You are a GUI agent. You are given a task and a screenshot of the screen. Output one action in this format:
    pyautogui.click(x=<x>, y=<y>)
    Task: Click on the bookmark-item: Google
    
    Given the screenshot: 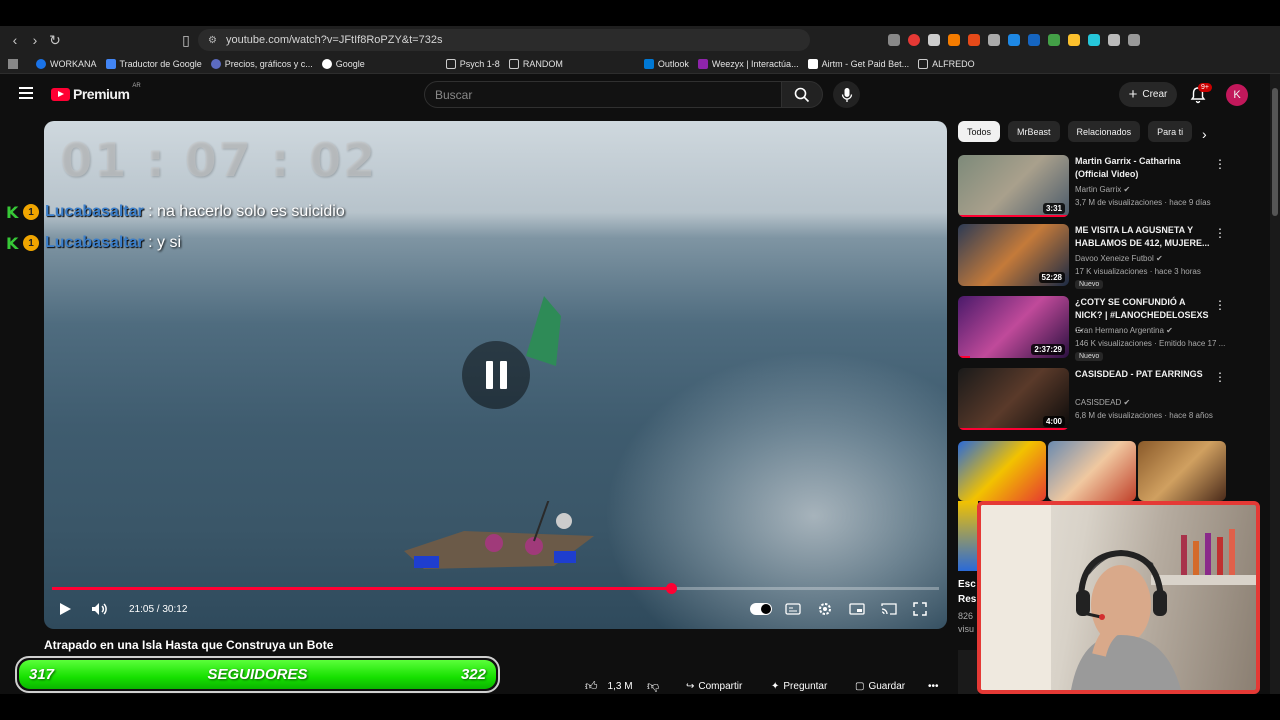 What is the action you would take?
    pyautogui.click(x=343, y=63)
    